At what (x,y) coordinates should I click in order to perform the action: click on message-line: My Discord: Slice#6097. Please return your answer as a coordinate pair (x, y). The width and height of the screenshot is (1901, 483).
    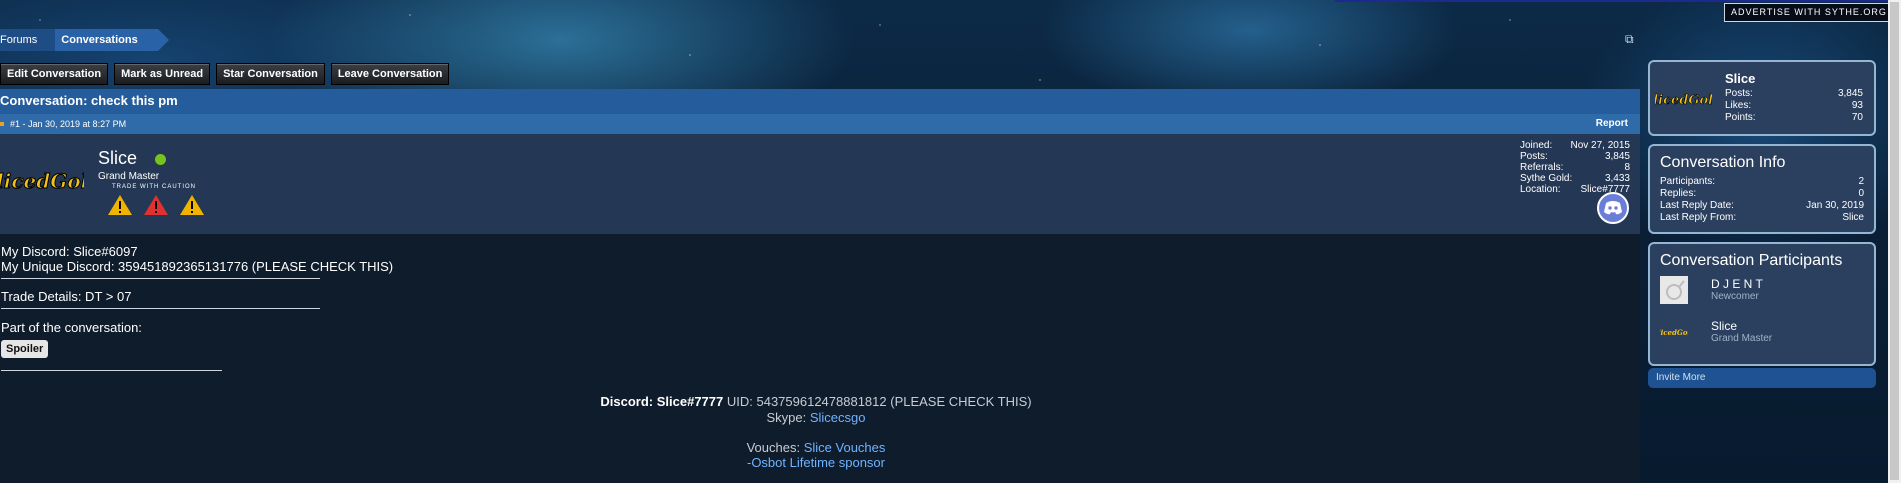
    Looking at the image, I should click on (69, 251).